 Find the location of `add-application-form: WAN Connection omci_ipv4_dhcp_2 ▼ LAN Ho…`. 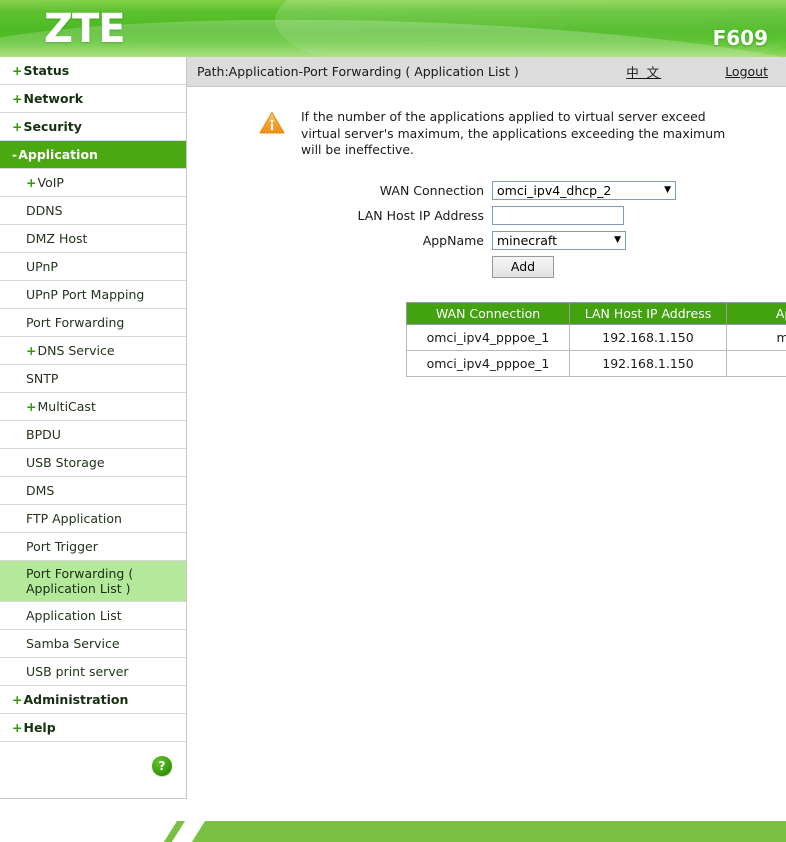

add-application-form: WAN Connection omci_ipv4_dhcp_2 ▼ LAN Ho… is located at coordinates (486, 229).